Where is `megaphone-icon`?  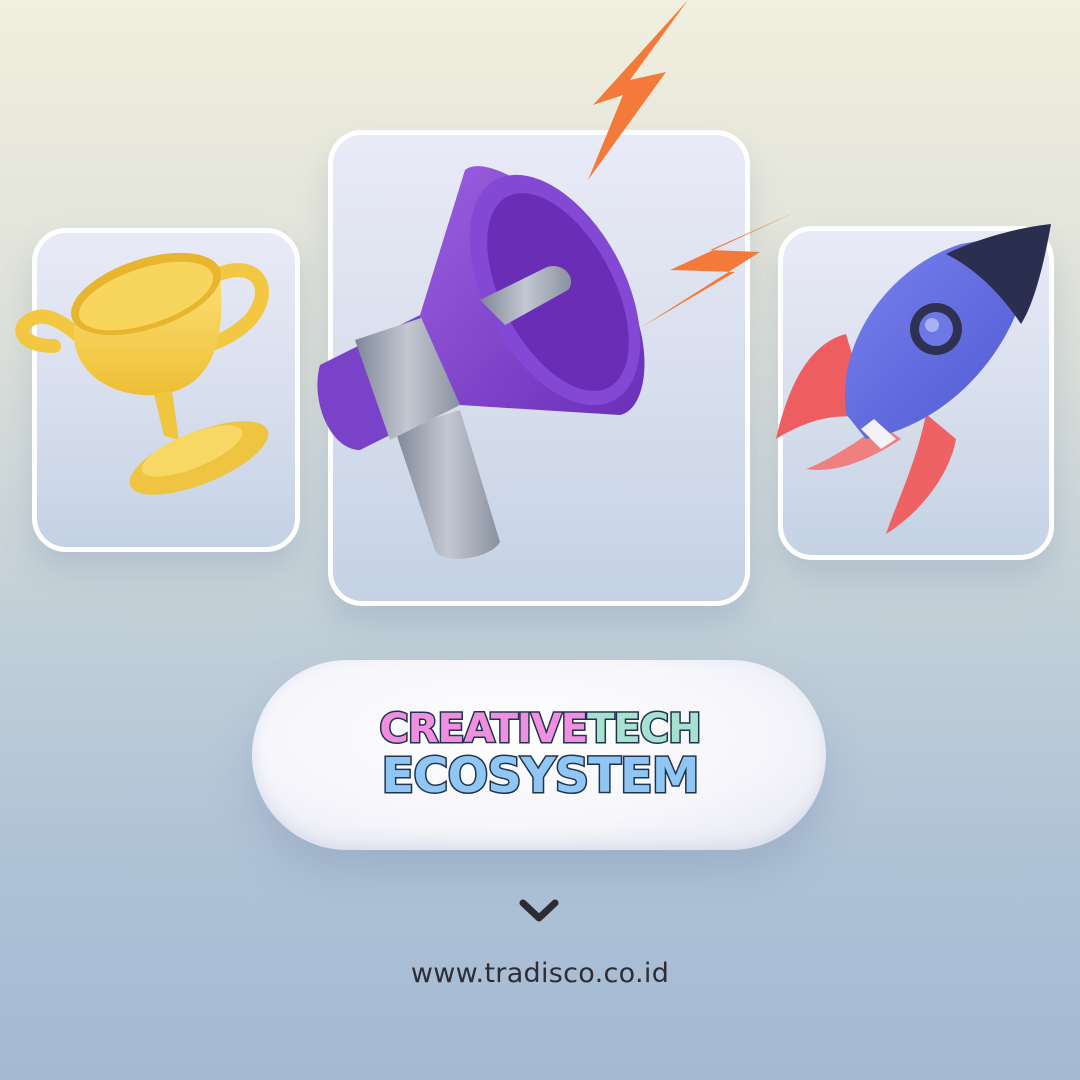
megaphone-icon is located at coordinates (481, 362).